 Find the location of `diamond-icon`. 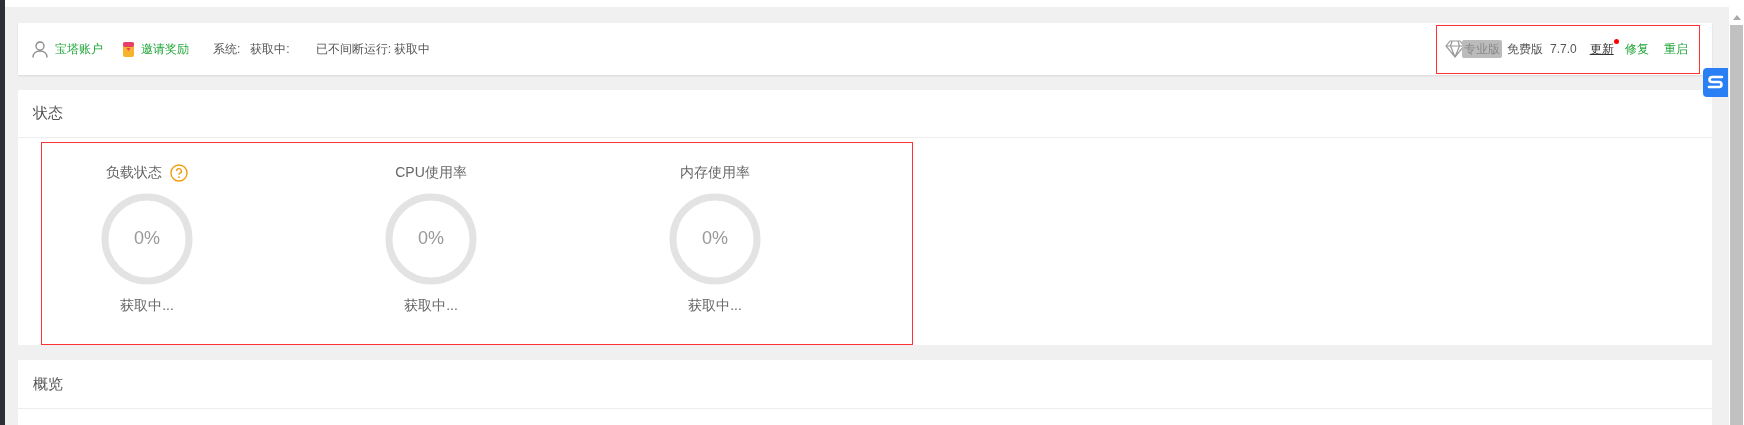

diamond-icon is located at coordinates (1455, 49).